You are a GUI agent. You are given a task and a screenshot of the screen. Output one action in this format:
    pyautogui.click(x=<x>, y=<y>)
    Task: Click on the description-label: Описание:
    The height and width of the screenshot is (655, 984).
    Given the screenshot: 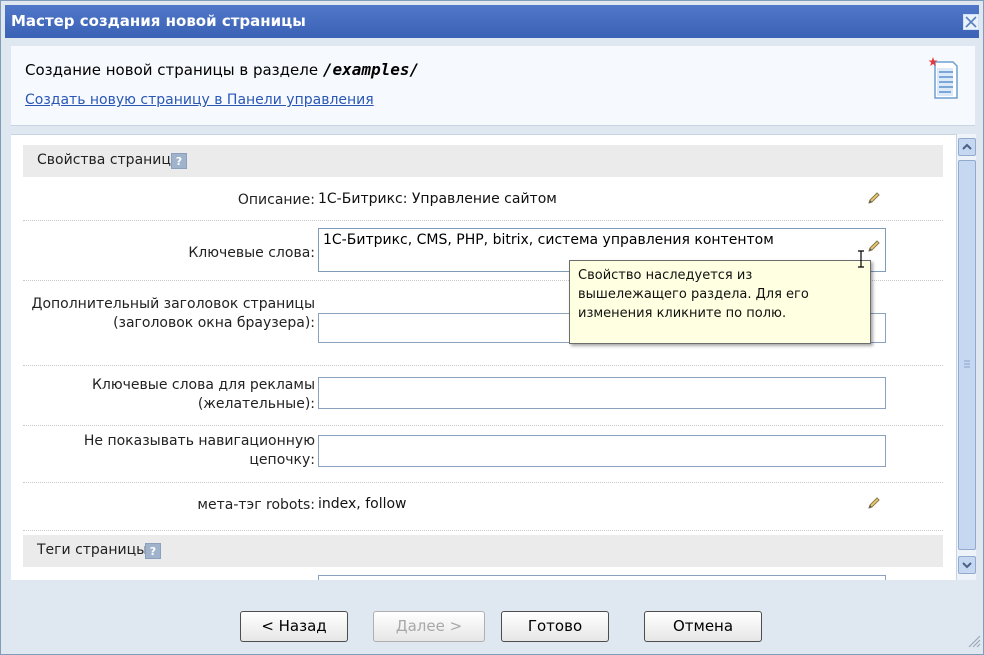 What is the action you would take?
    pyautogui.click(x=276, y=200)
    